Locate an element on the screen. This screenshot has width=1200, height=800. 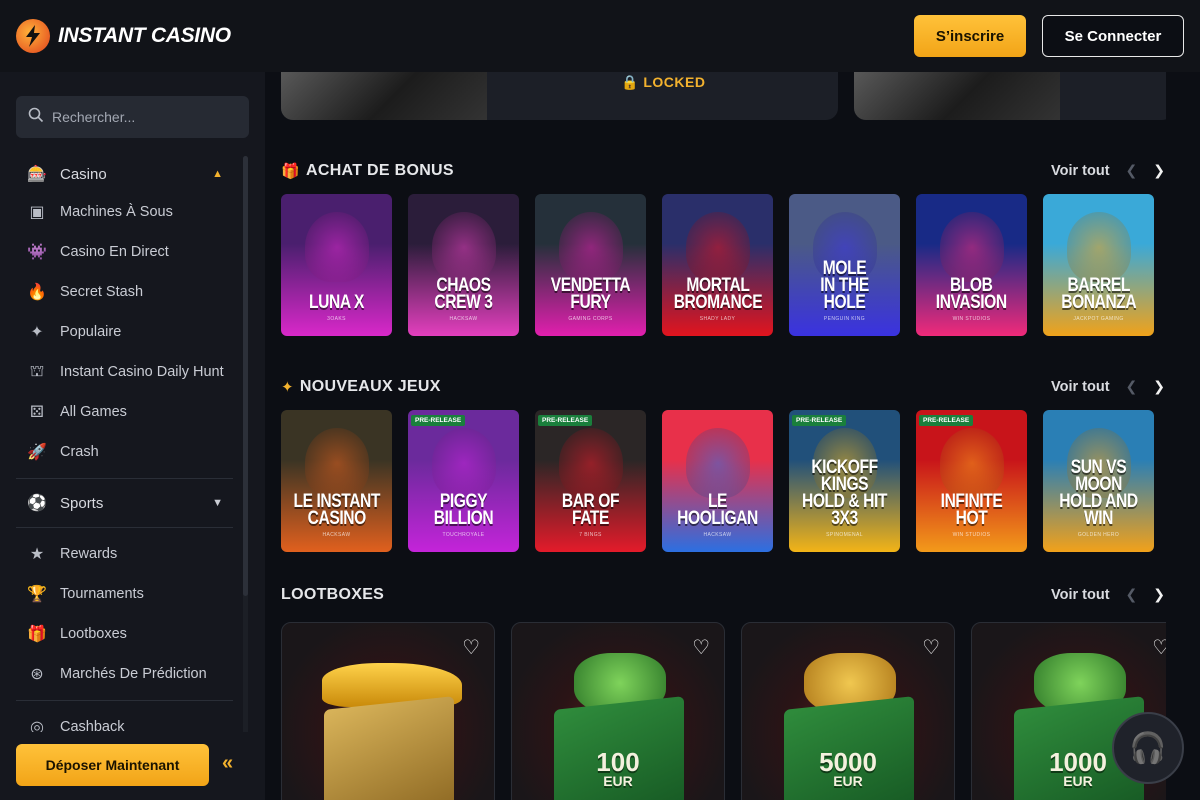
search-input is located at coordinates (142, 117).